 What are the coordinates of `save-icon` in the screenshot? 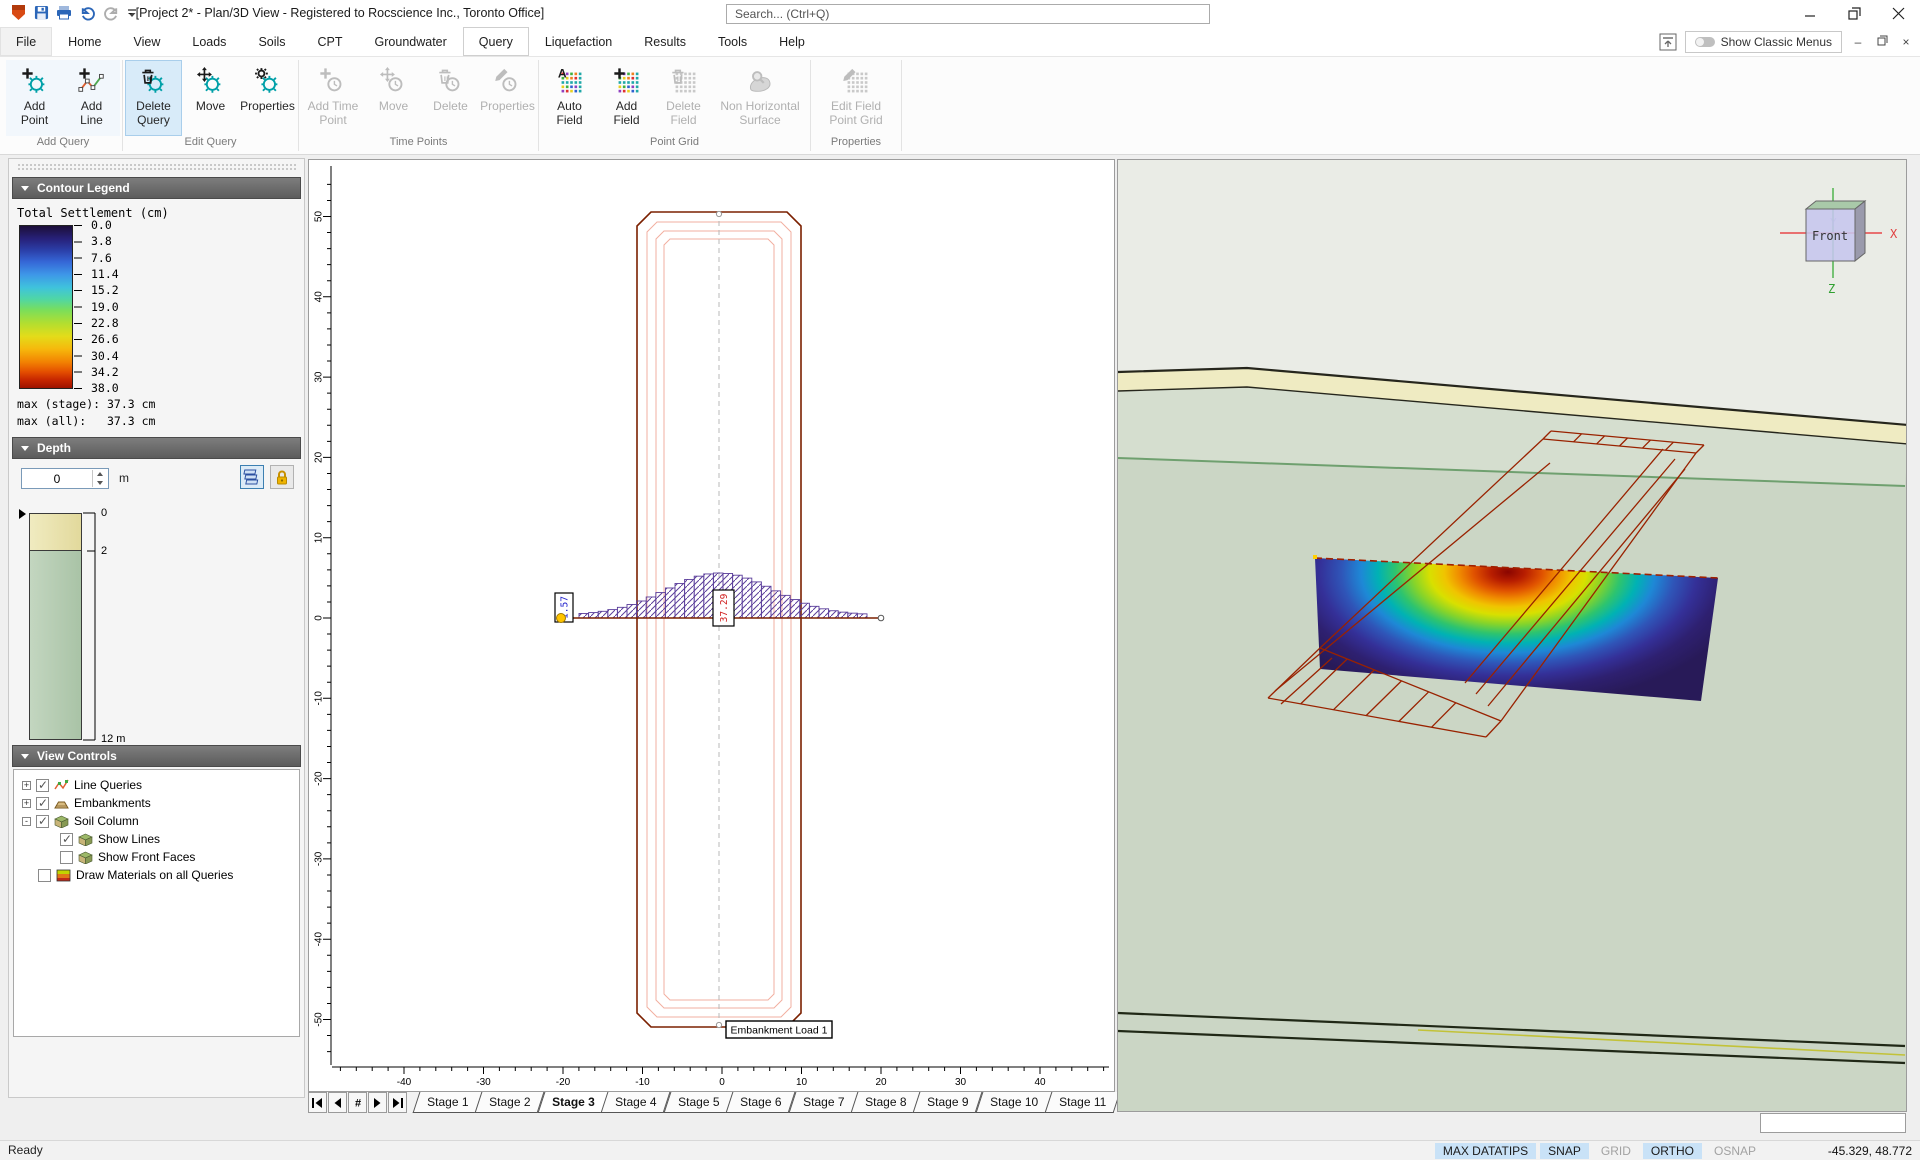 It's located at (41, 12).